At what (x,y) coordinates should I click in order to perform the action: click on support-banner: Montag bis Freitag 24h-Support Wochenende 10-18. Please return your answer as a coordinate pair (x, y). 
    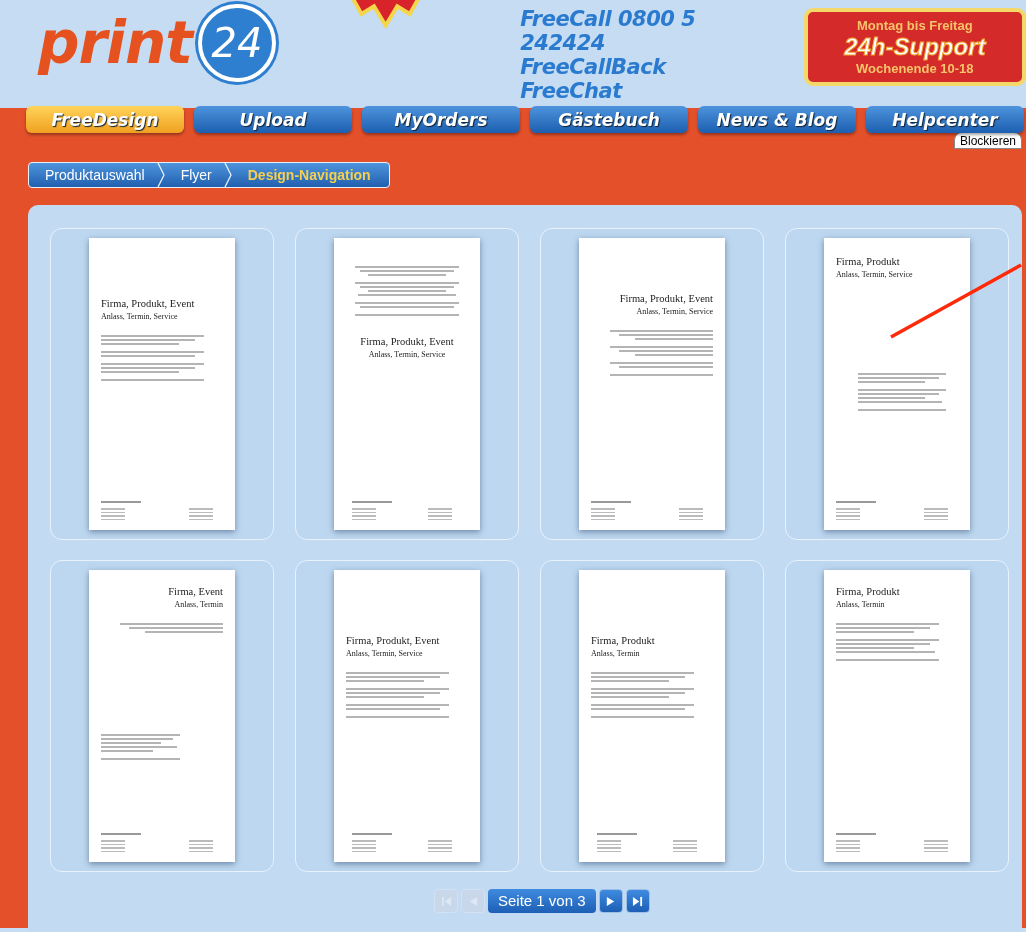
    Looking at the image, I should click on (914, 47).